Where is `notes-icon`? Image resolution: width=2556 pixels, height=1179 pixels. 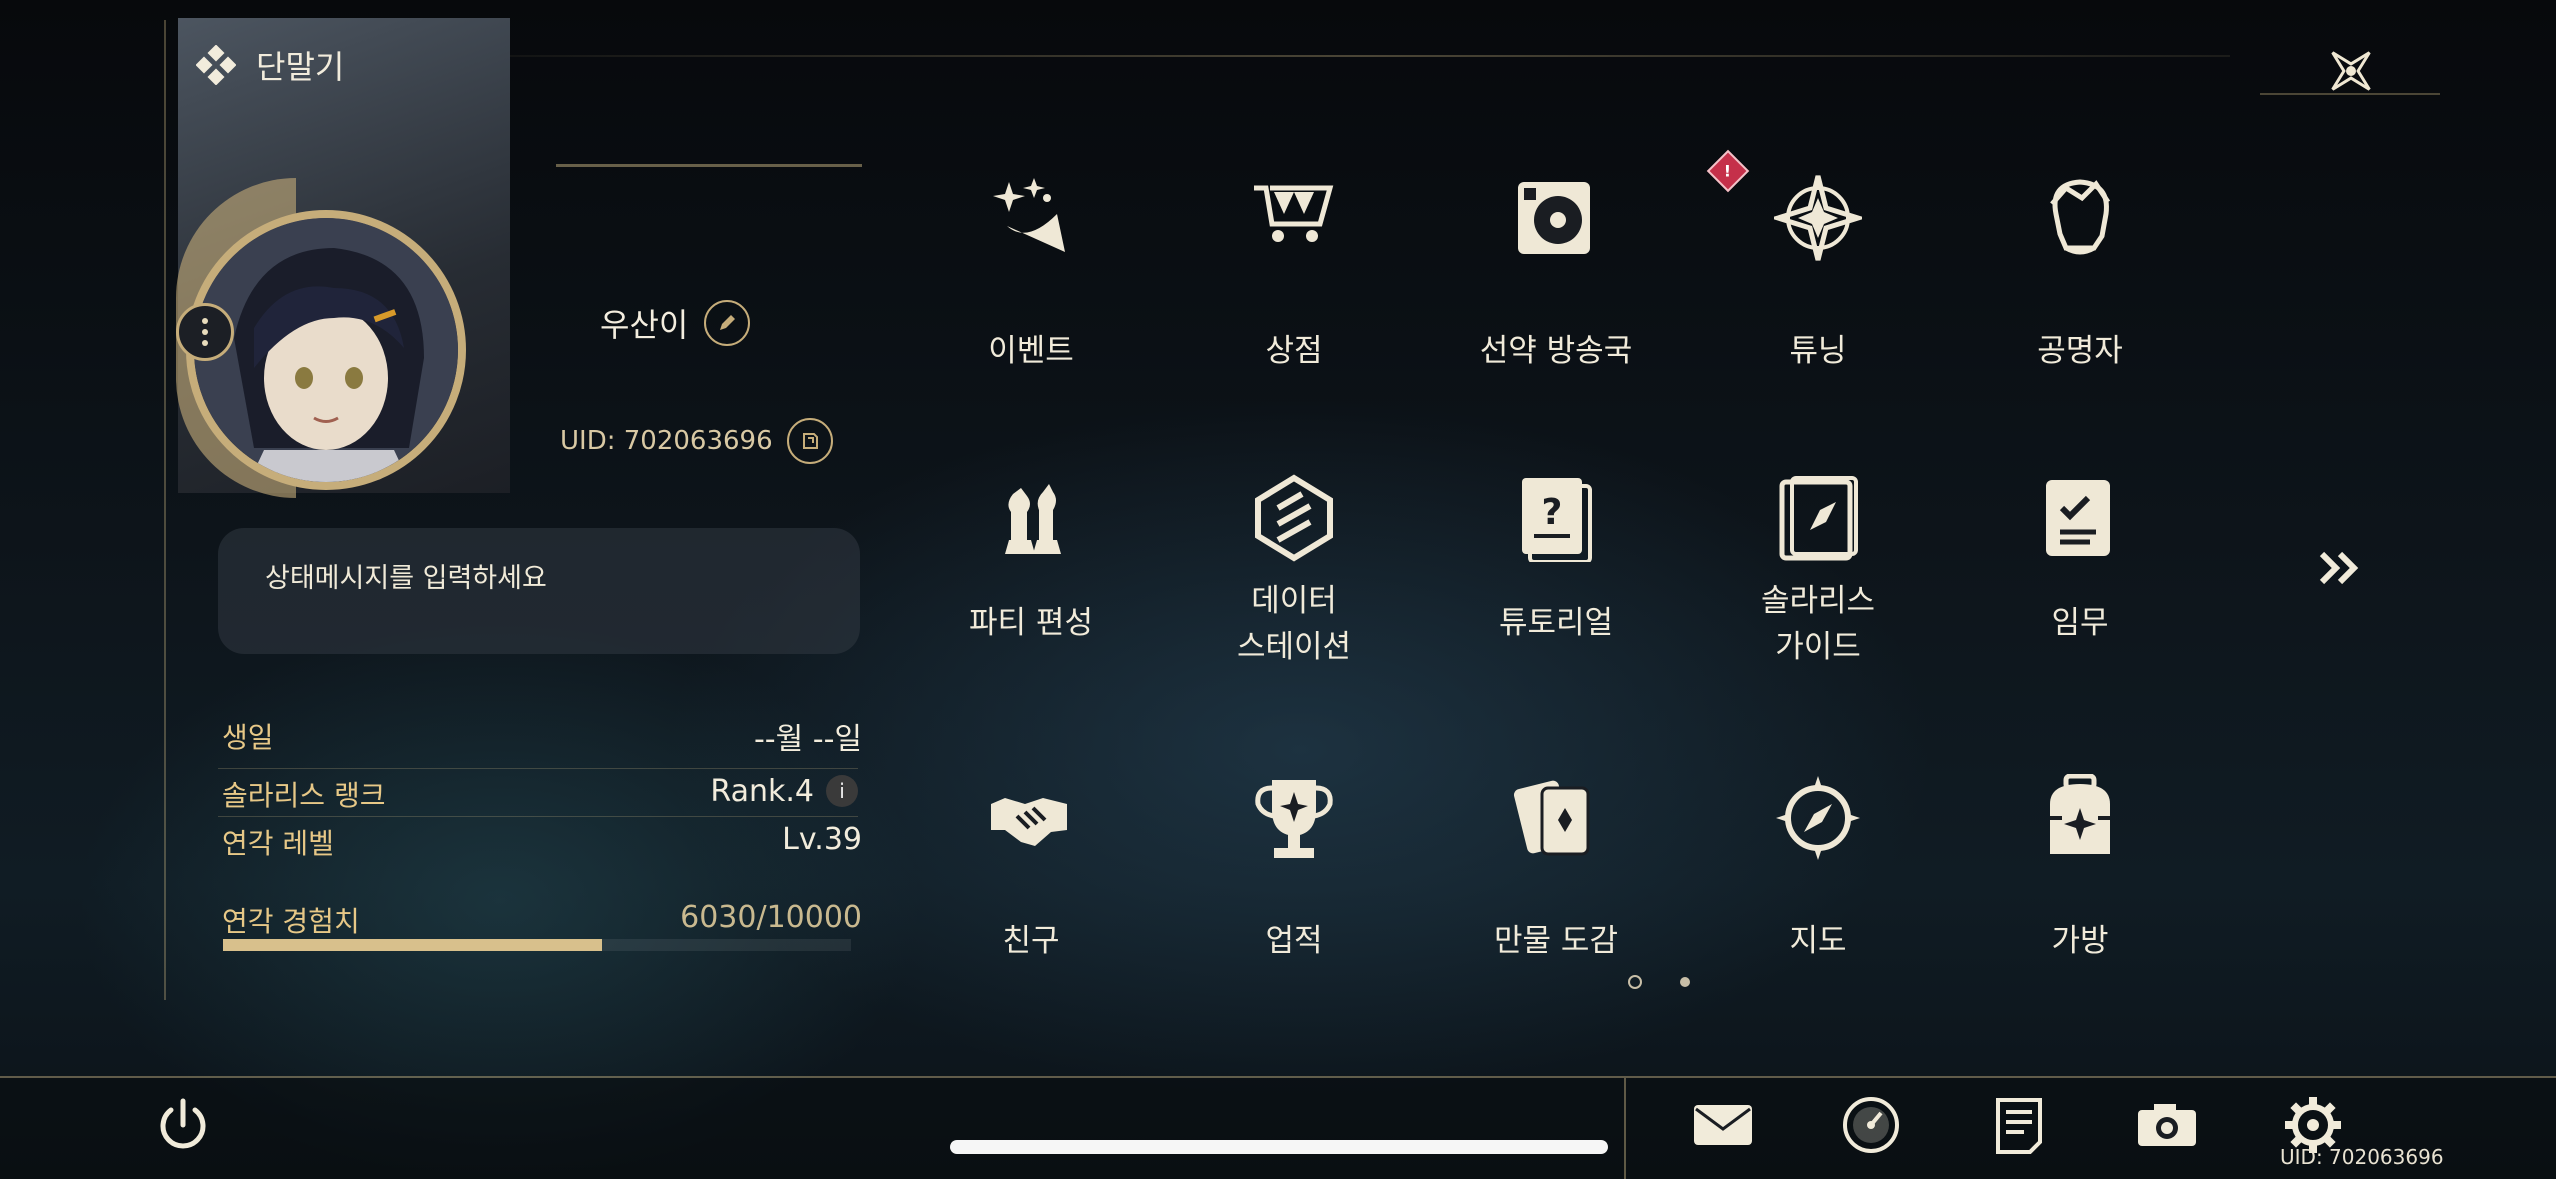 notes-icon is located at coordinates (2019, 1126).